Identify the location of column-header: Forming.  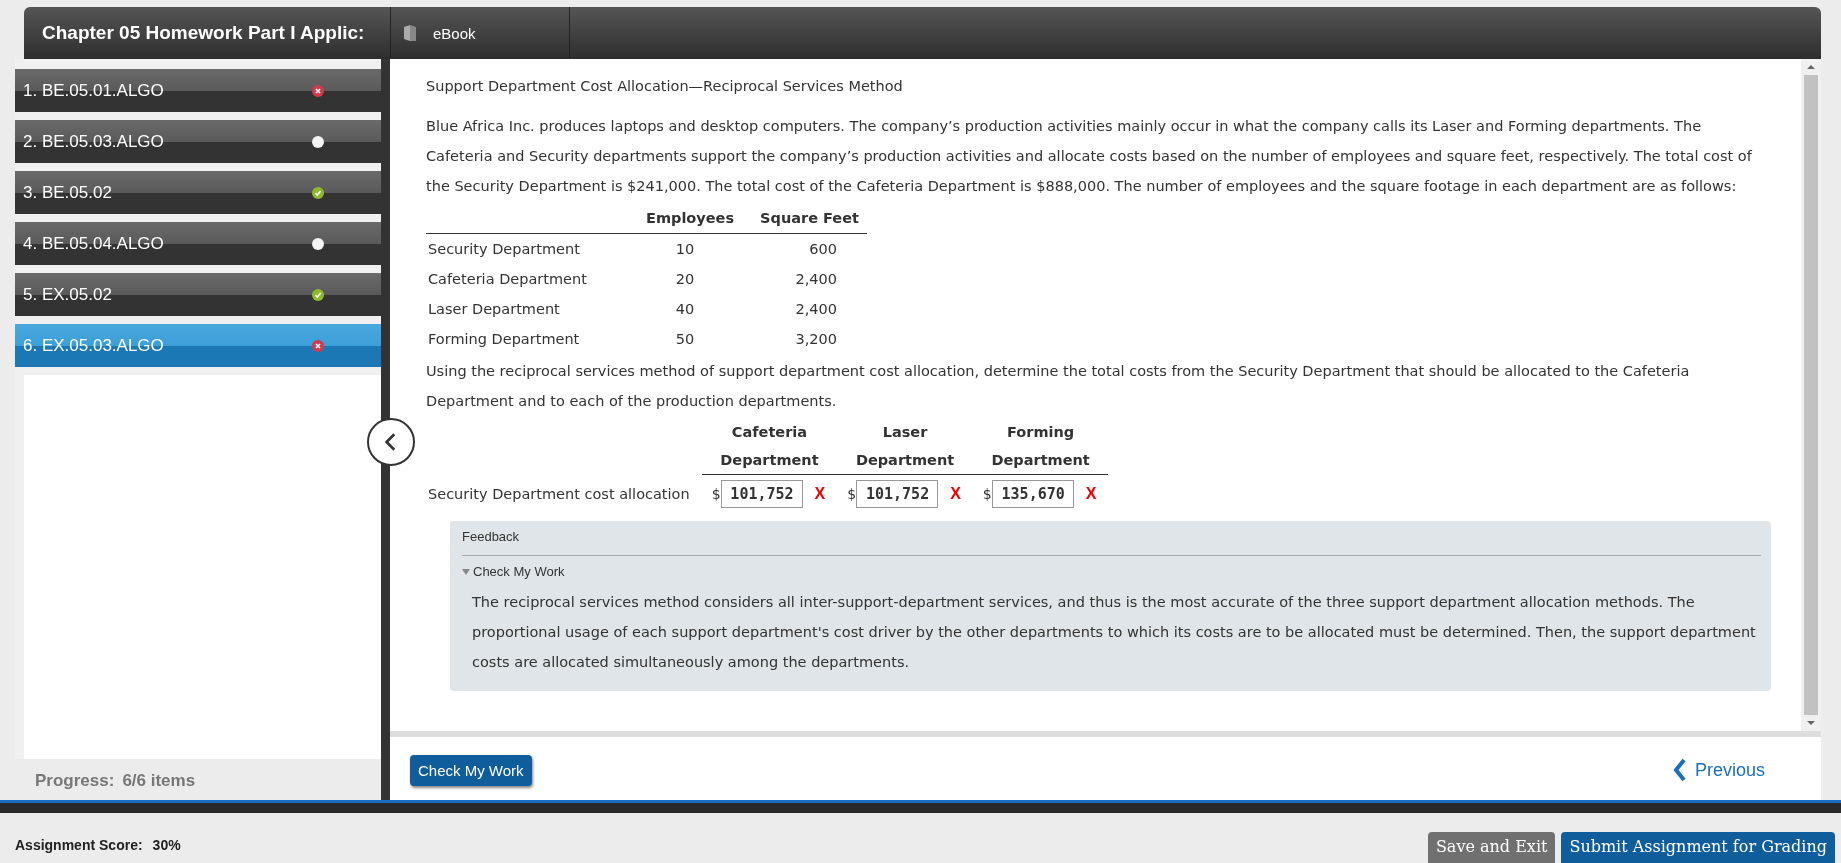
(1041, 432).